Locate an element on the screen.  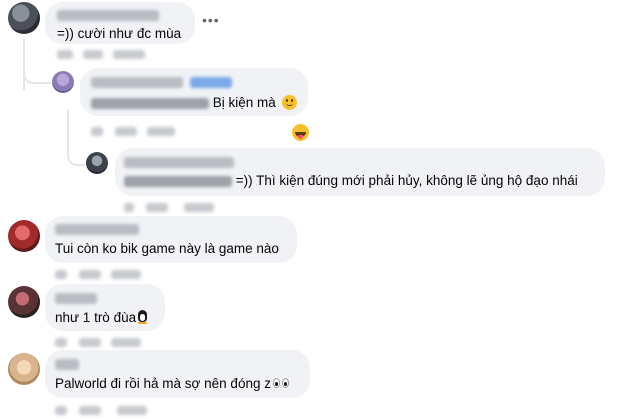
tongue-out-emoji is located at coordinates (300, 132).